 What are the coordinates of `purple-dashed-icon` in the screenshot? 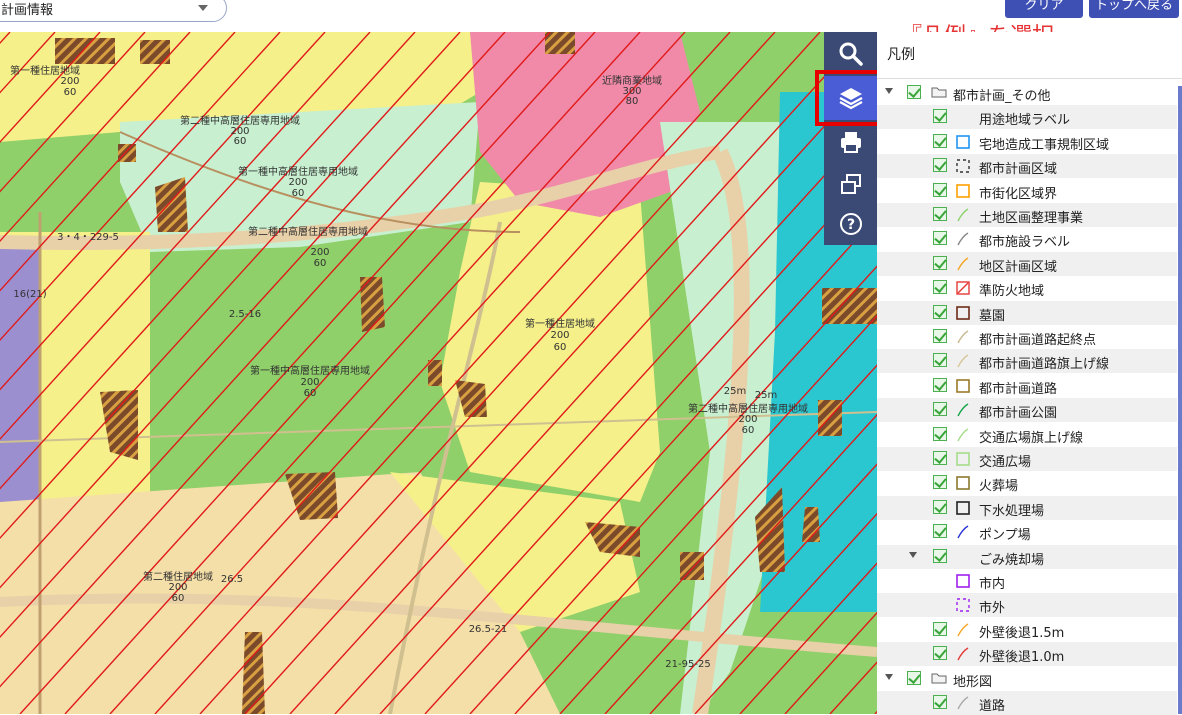 It's located at (963, 605).